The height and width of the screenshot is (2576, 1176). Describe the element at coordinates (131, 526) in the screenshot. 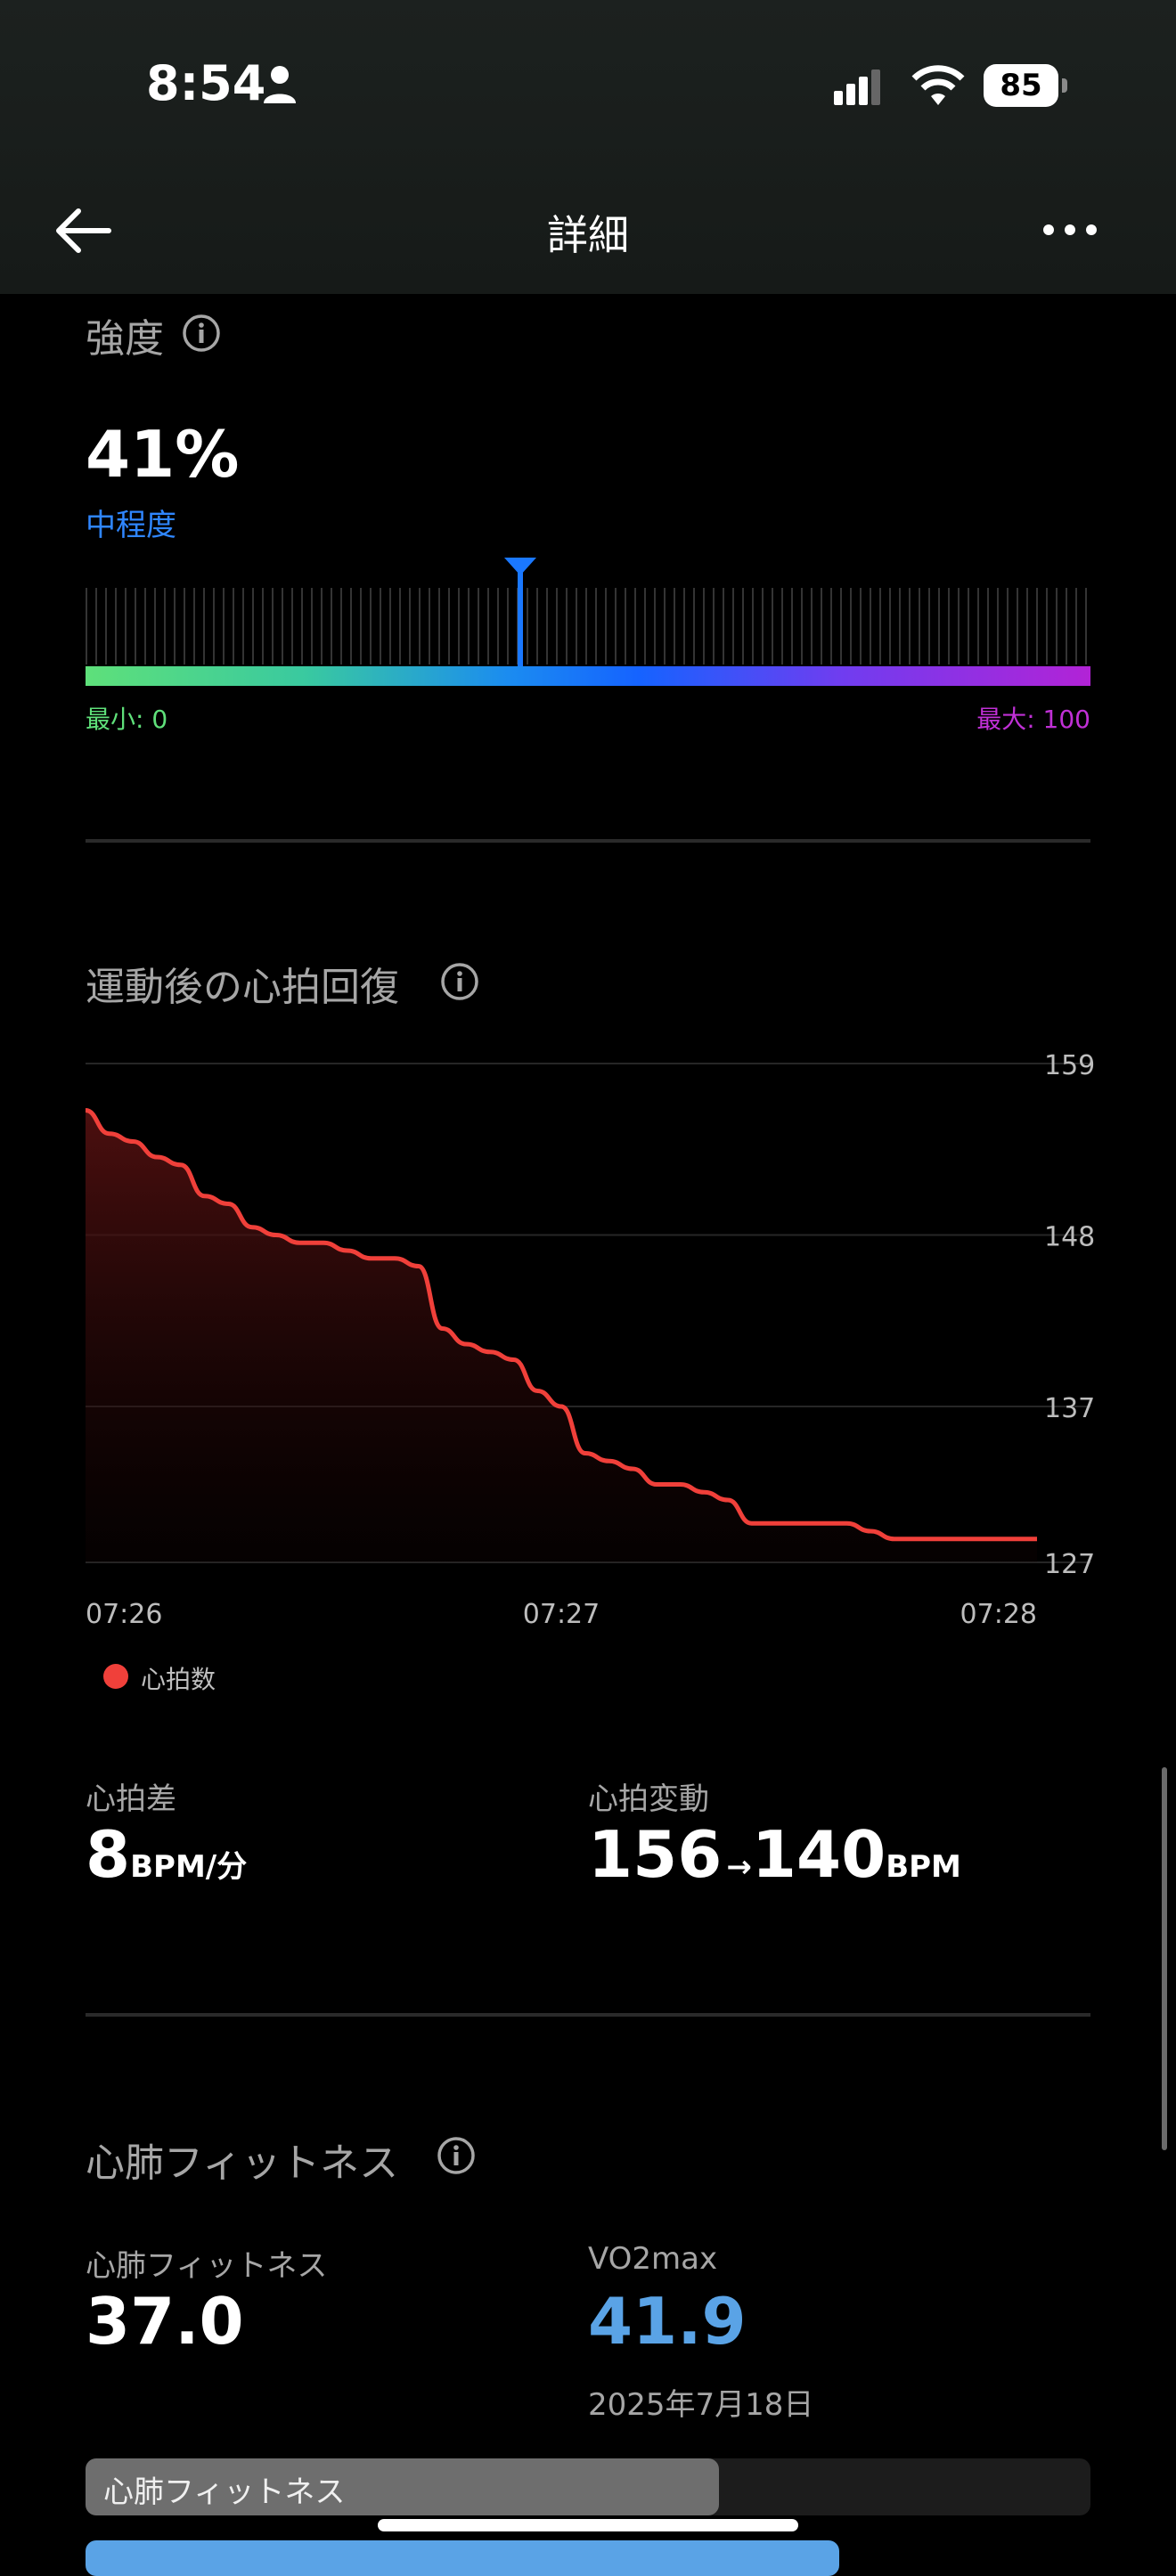

I see `intensity-level: 中程度` at that location.